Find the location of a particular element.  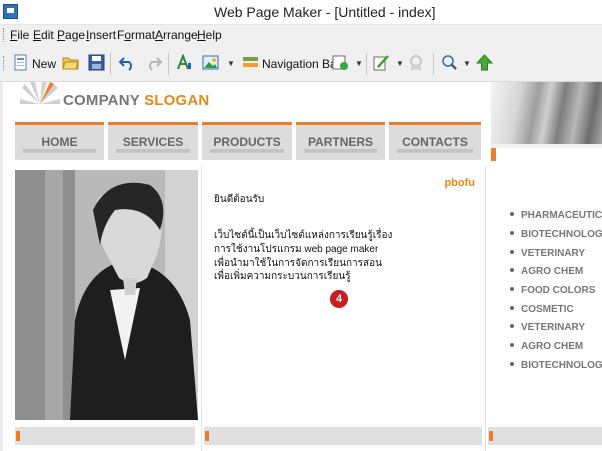

canvas-edge is located at coordinates (1, 266).